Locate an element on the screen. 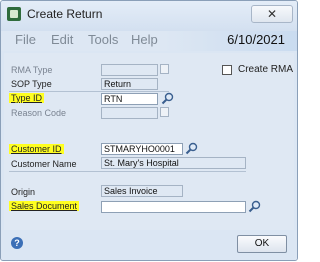  rma-type-field is located at coordinates (129, 70).